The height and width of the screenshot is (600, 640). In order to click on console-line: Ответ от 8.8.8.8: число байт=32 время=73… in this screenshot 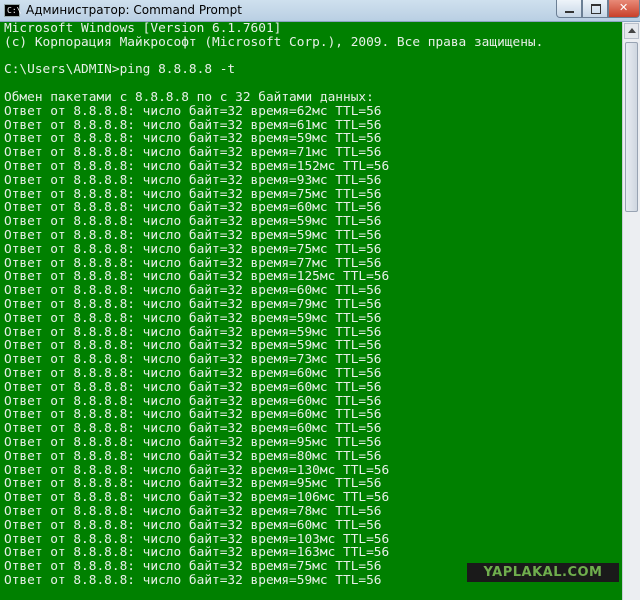, I will do `click(193, 360)`.